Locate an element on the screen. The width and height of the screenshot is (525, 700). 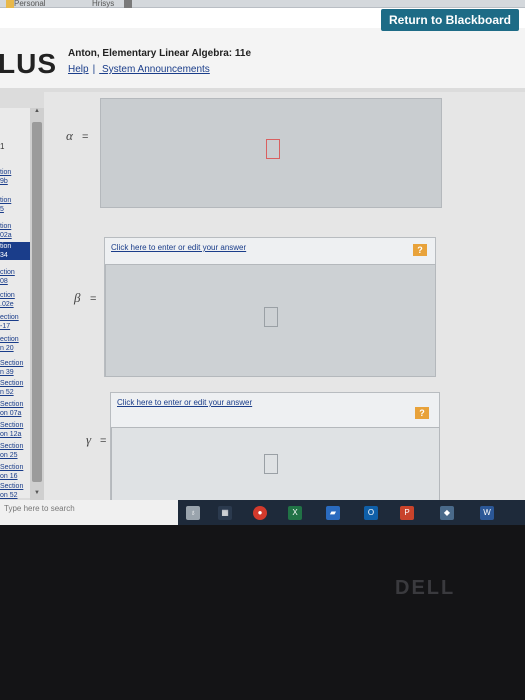
header-links: Help | System Announcements is located at coordinates (141, 69).